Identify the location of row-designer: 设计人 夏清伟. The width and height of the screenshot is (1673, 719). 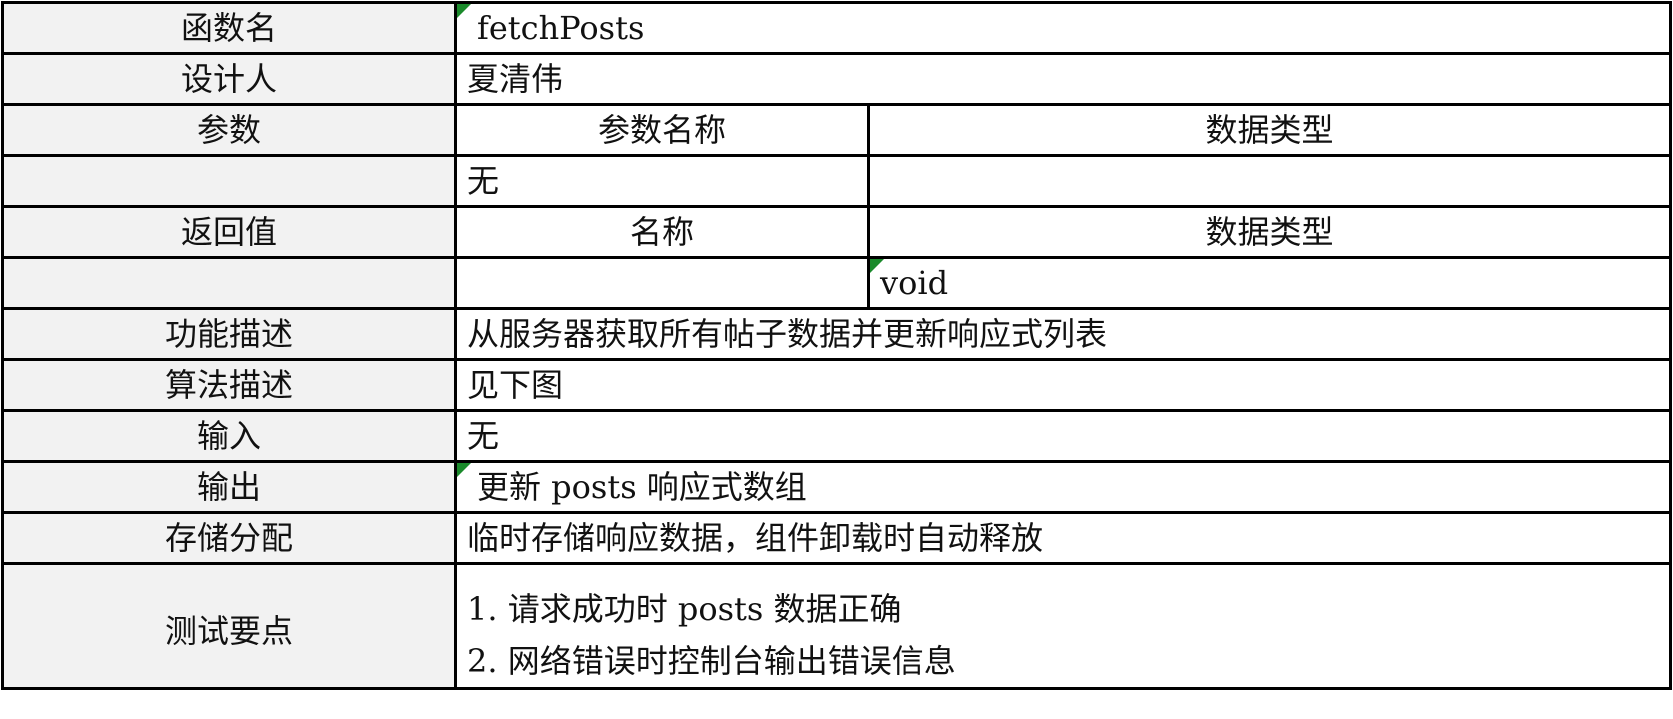
(836, 79).